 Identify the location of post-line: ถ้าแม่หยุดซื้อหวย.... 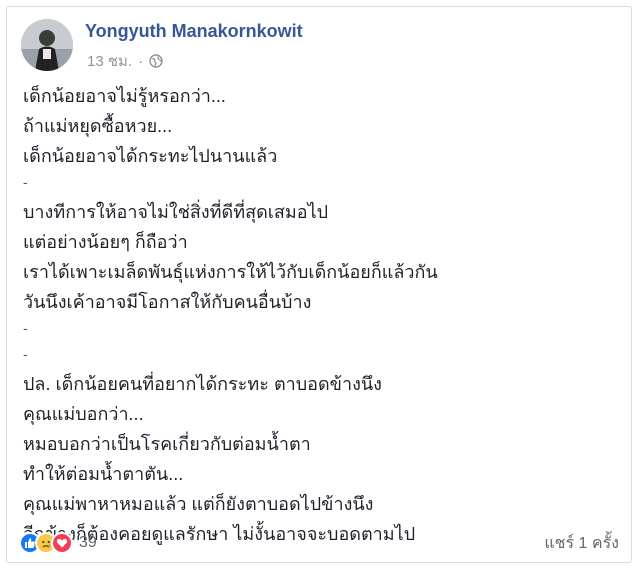
(98, 126).